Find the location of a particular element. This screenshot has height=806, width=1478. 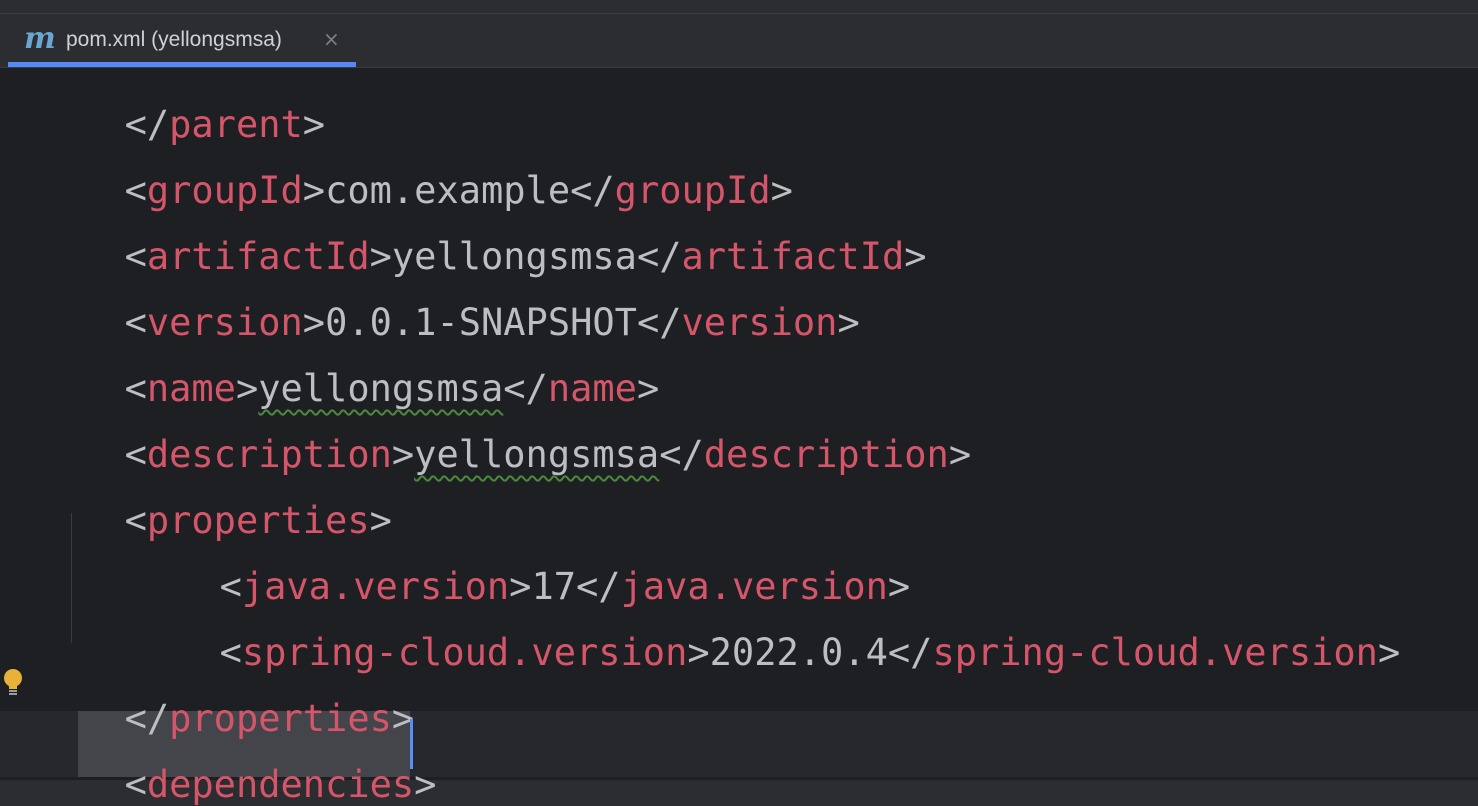

code-line-current: <dependencies> is located at coordinates (258, 765).